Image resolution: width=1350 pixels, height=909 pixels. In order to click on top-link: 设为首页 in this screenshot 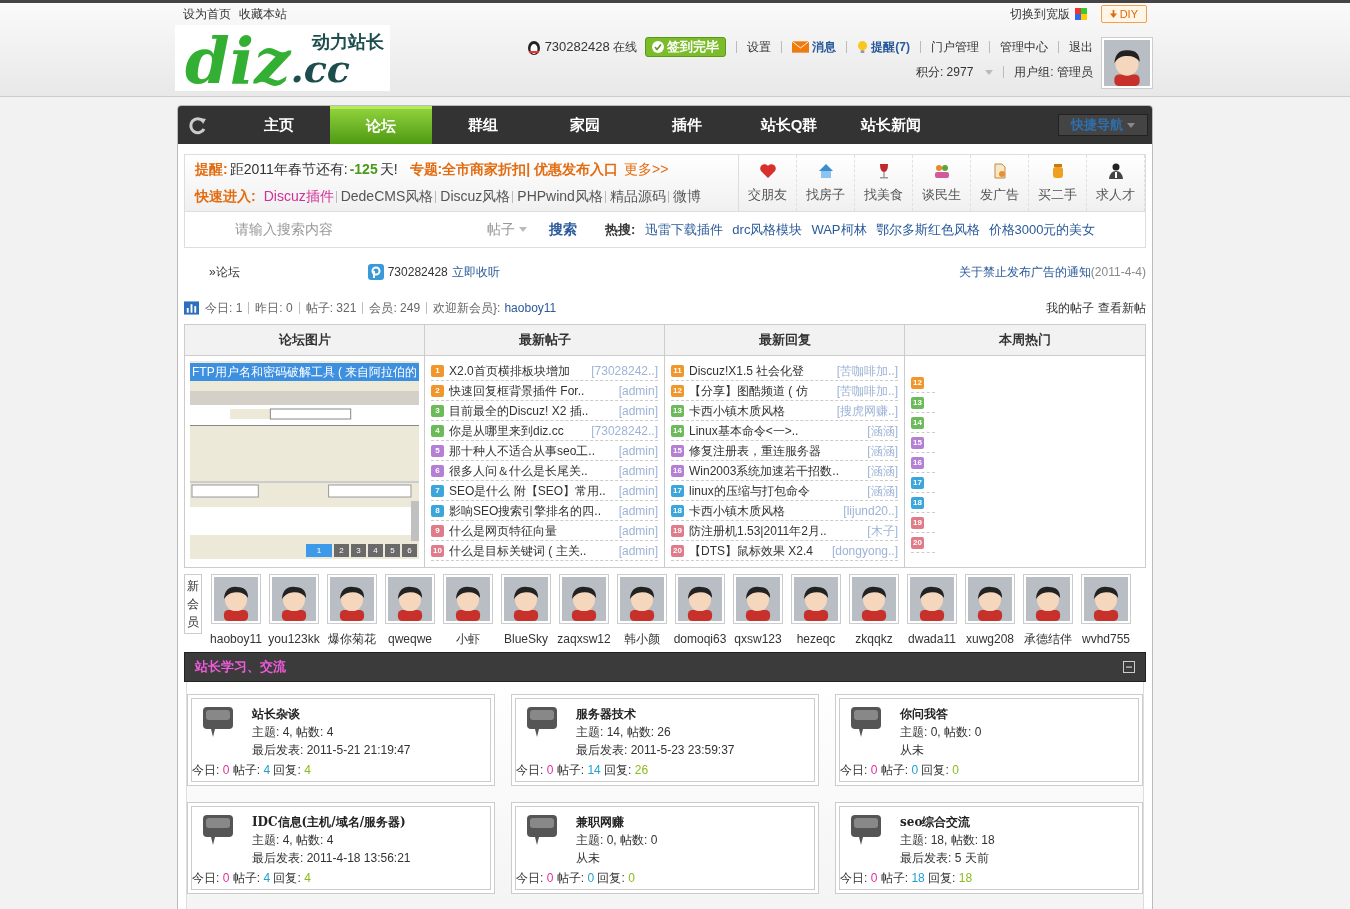, I will do `click(207, 14)`.